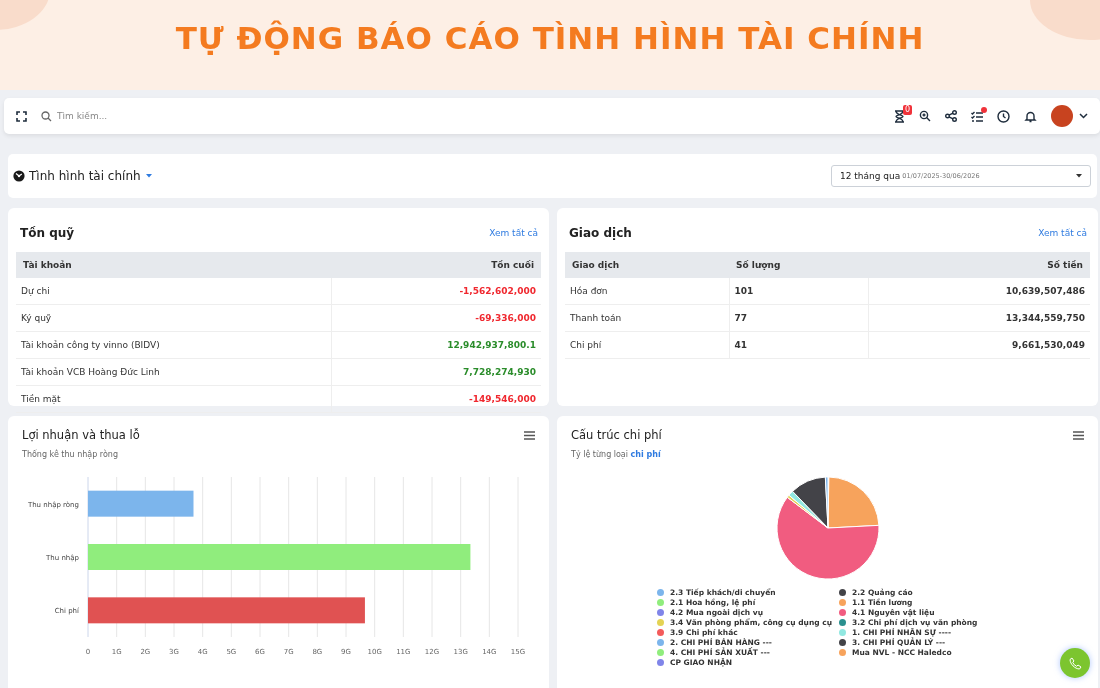 Image resolution: width=1100 pixels, height=688 pixels. Describe the element at coordinates (19, 176) in the screenshot. I see `dashboard-icon` at that location.